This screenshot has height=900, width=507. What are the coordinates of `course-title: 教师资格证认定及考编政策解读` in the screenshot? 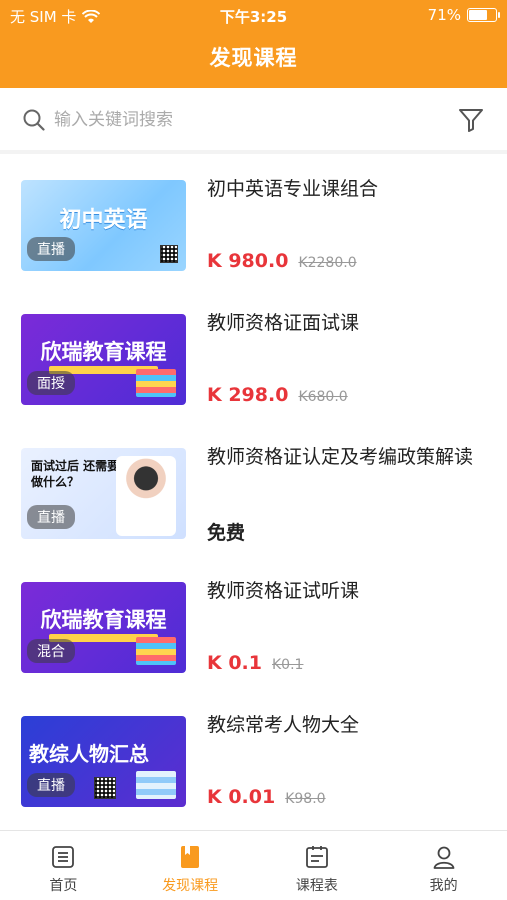 It's located at (340, 457).